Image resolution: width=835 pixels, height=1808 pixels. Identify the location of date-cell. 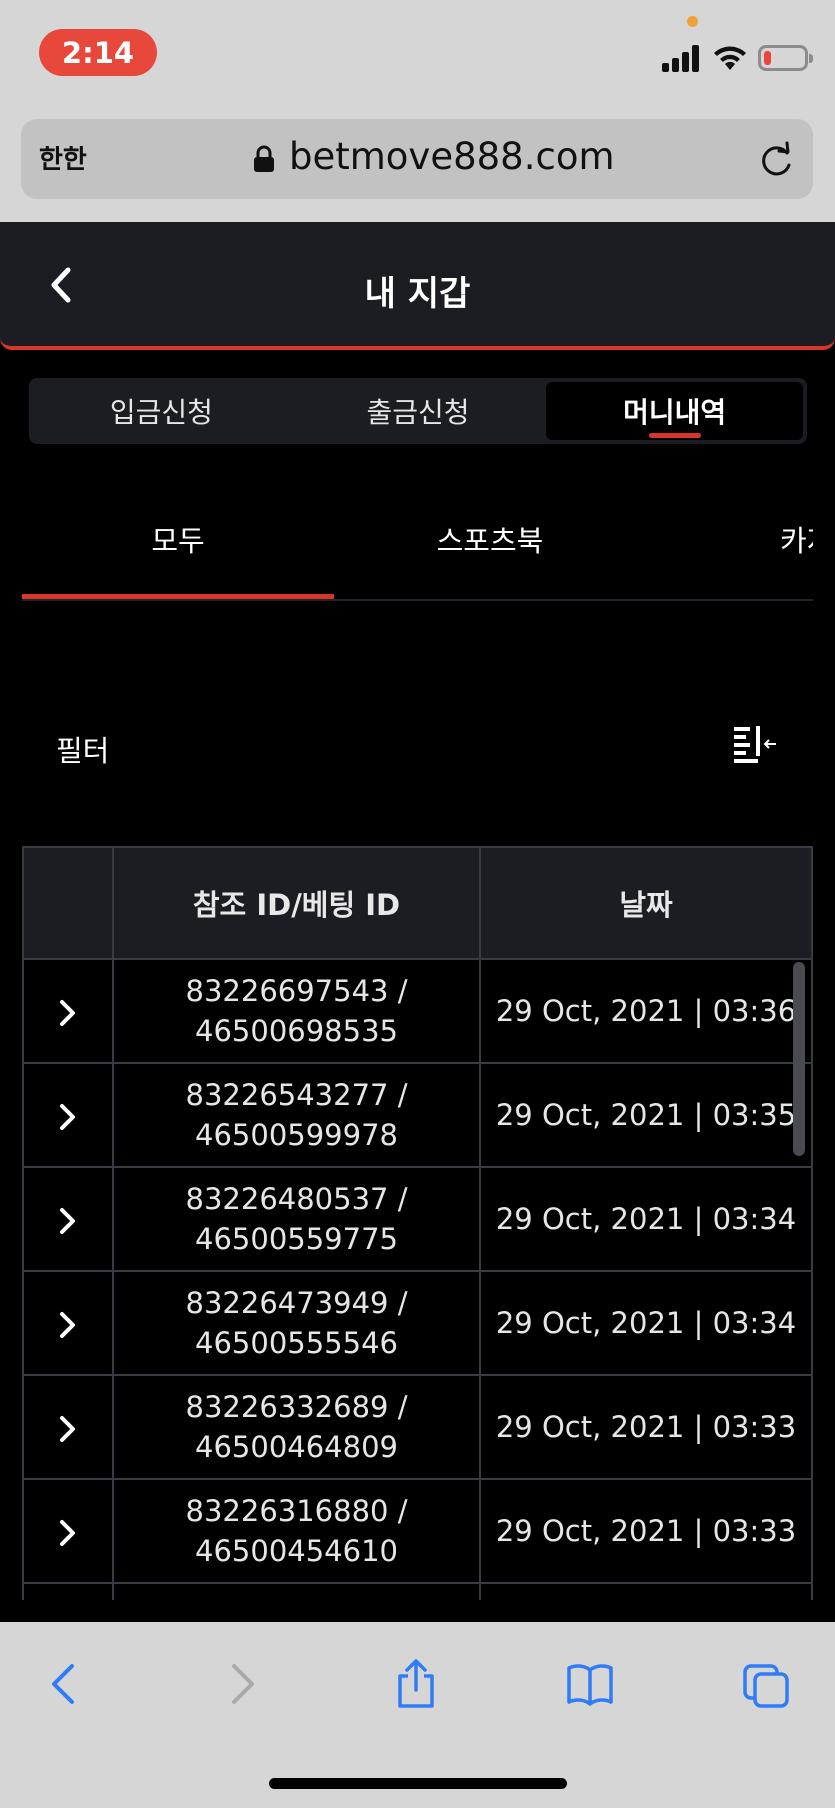
(646, 1591).